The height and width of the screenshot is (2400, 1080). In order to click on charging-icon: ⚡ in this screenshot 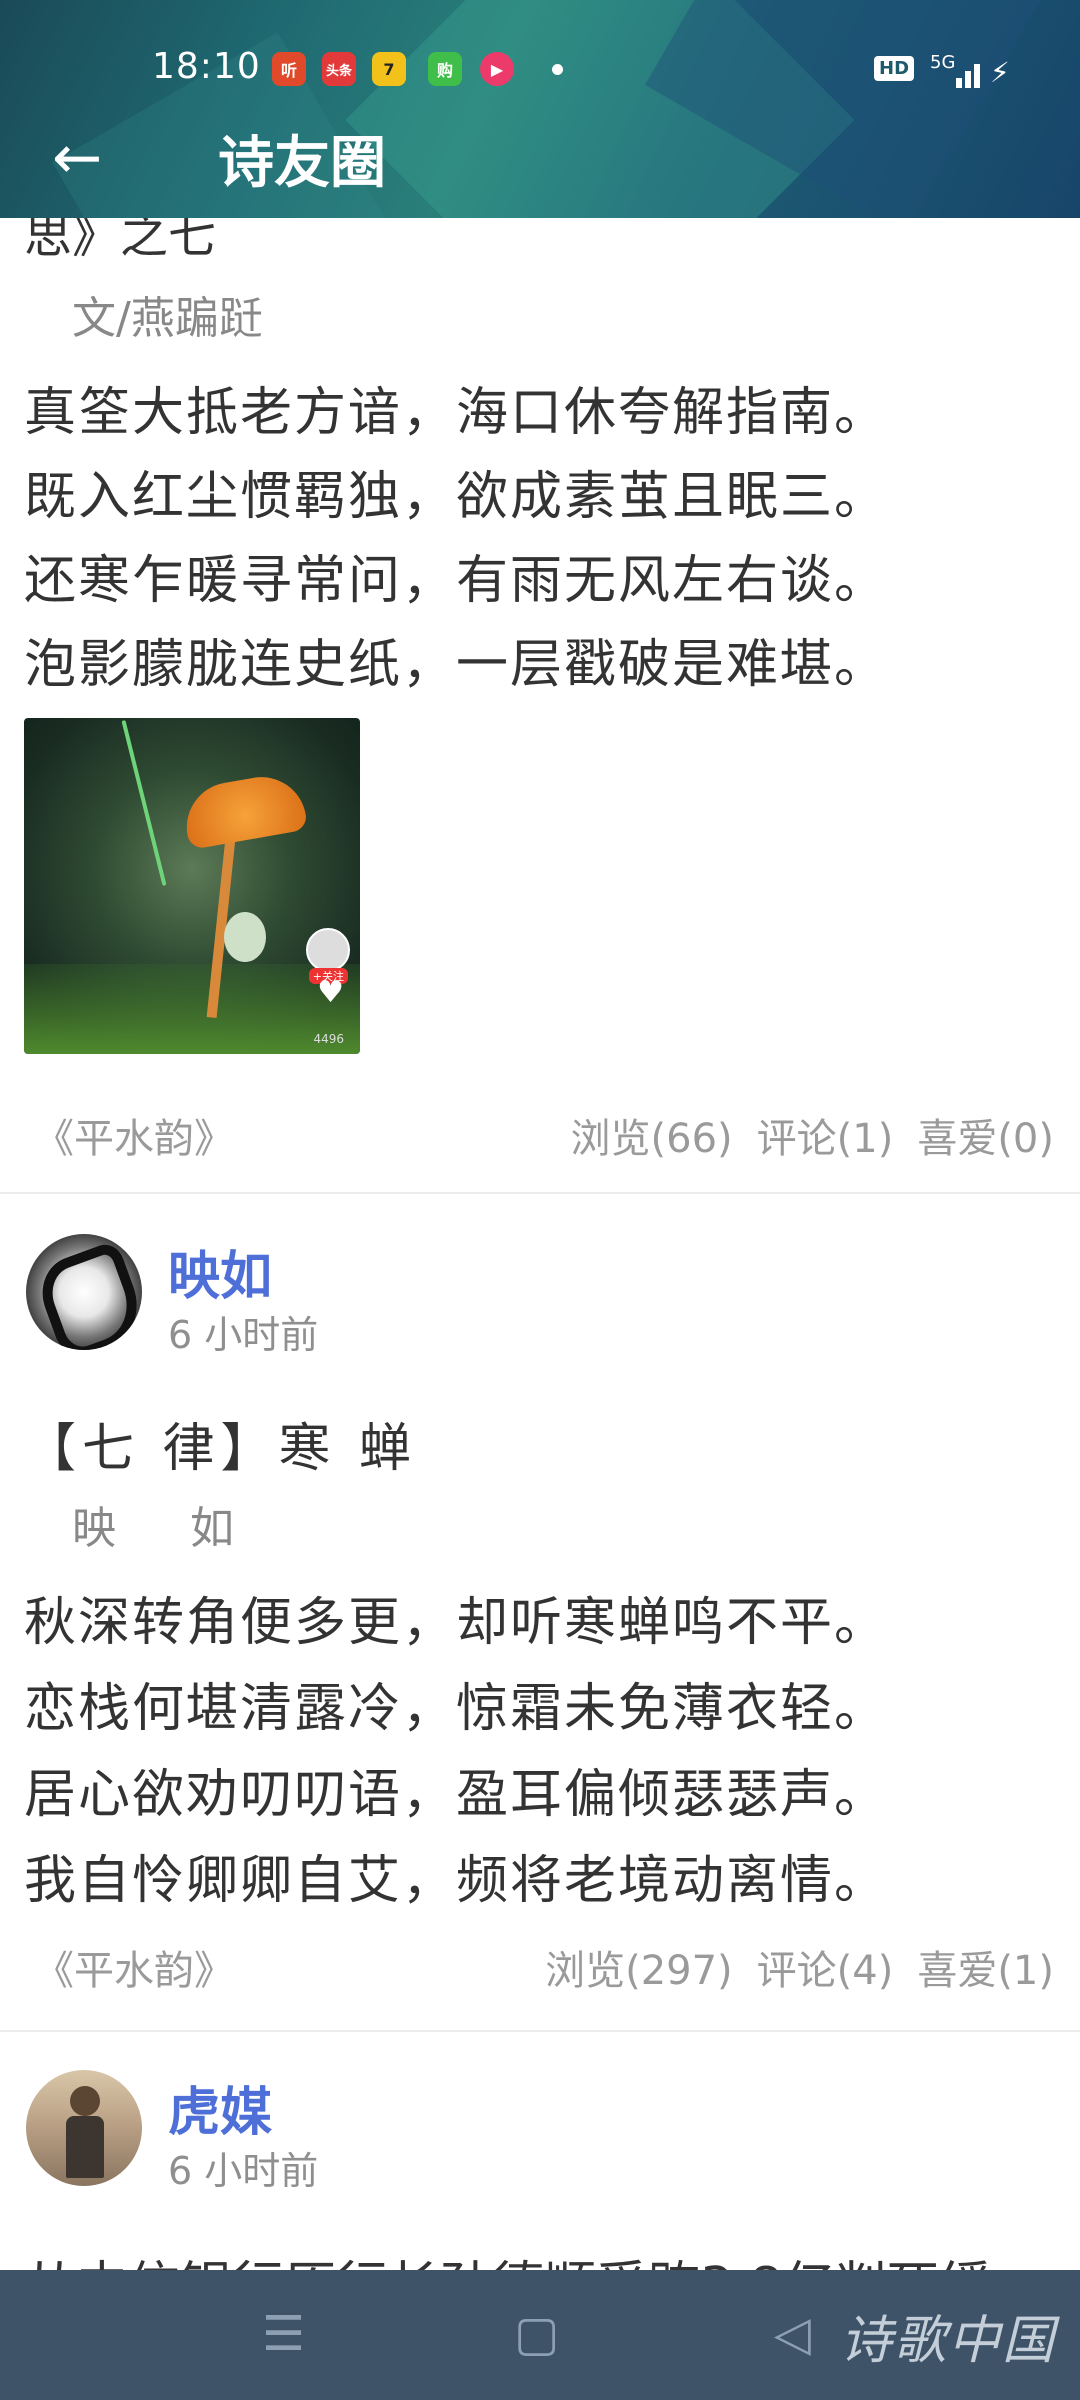, I will do `click(1000, 72)`.